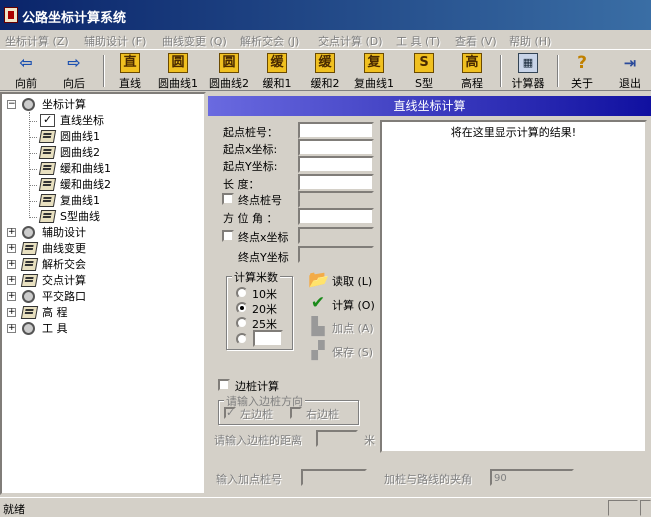 The width and height of the screenshot is (651, 517). What do you see at coordinates (37, 41) in the screenshot?
I see `menu-coordinate: 坐标计算 (Z)` at bounding box center [37, 41].